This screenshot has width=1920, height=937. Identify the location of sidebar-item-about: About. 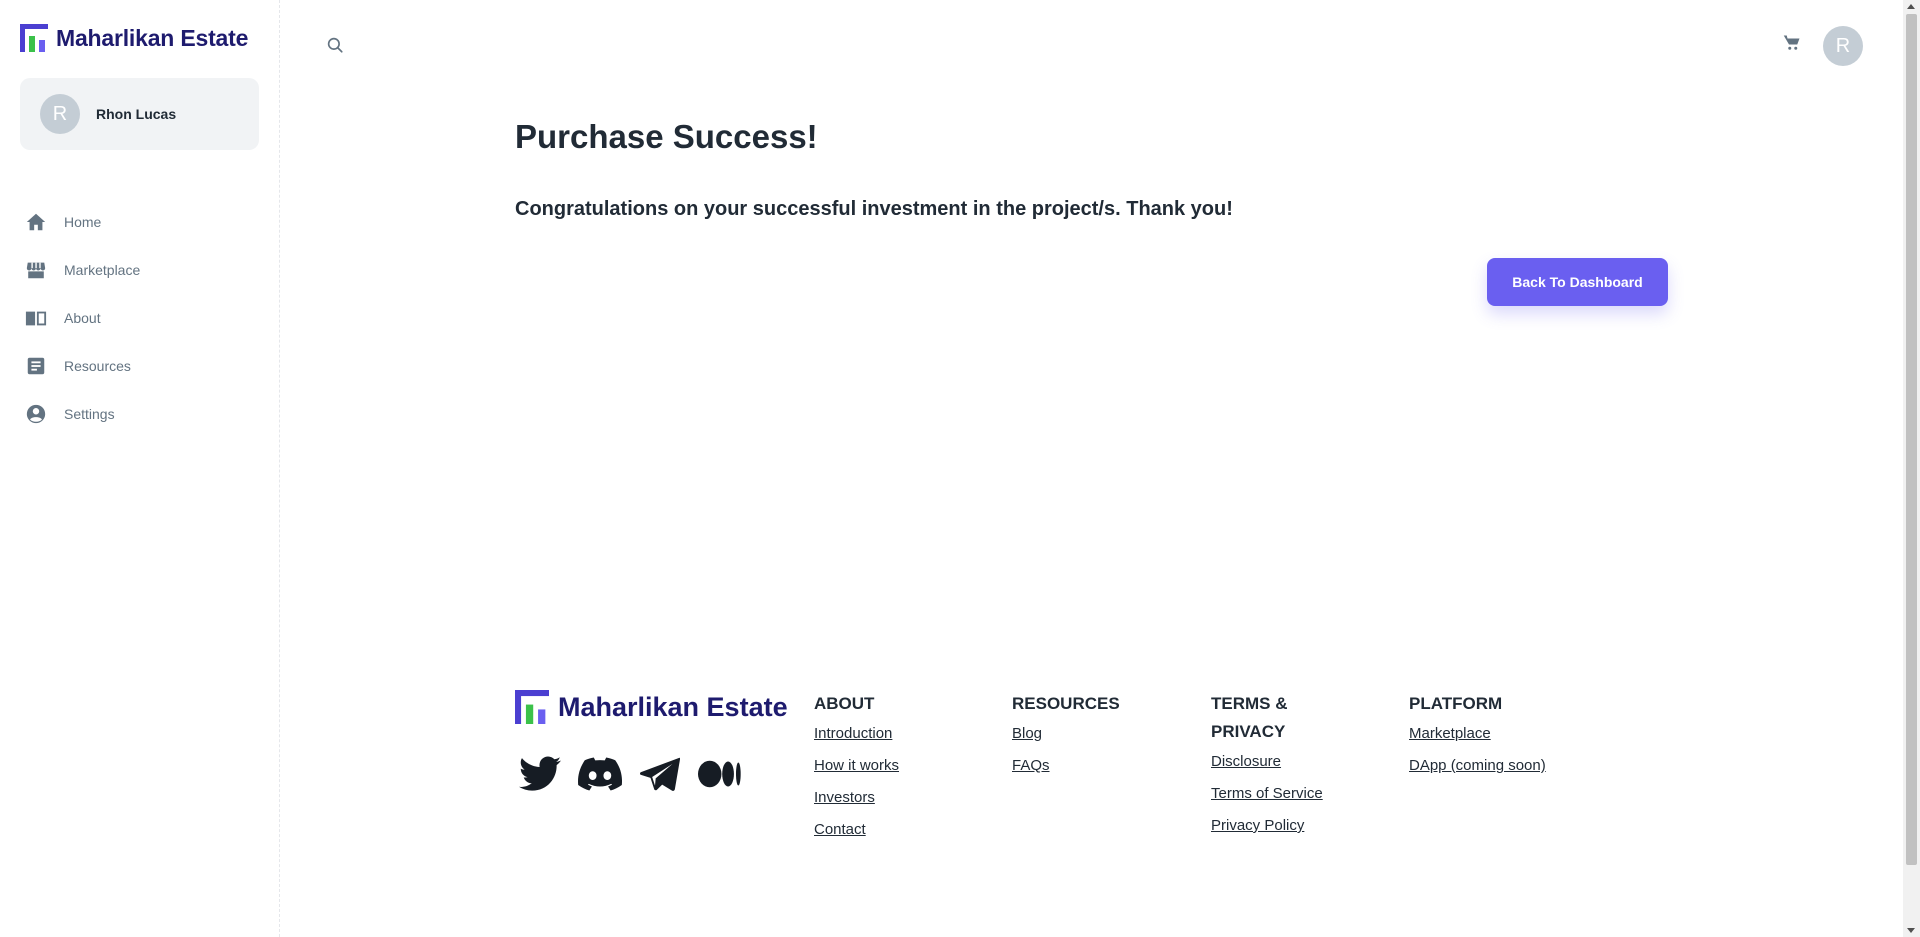
(140, 318).